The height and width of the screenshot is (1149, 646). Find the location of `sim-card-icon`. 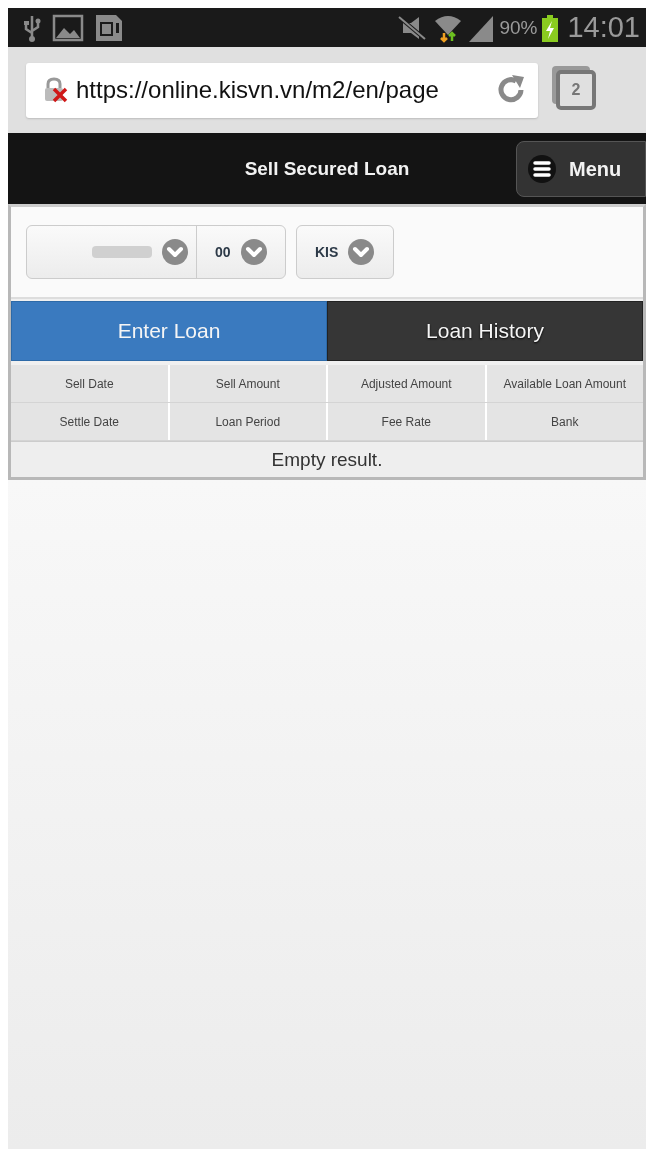

sim-card-icon is located at coordinates (109, 27).